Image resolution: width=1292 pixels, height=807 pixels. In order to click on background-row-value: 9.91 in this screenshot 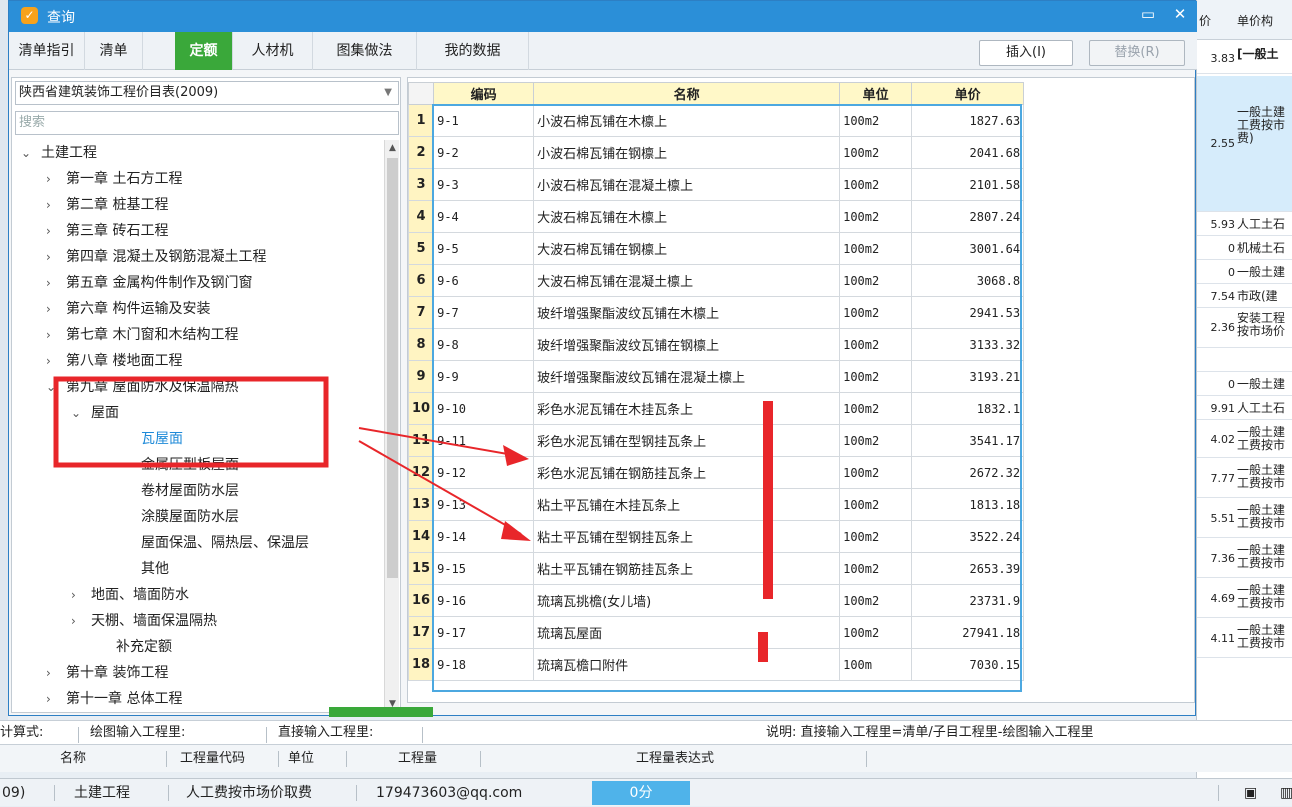, I will do `click(1223, 408)`.